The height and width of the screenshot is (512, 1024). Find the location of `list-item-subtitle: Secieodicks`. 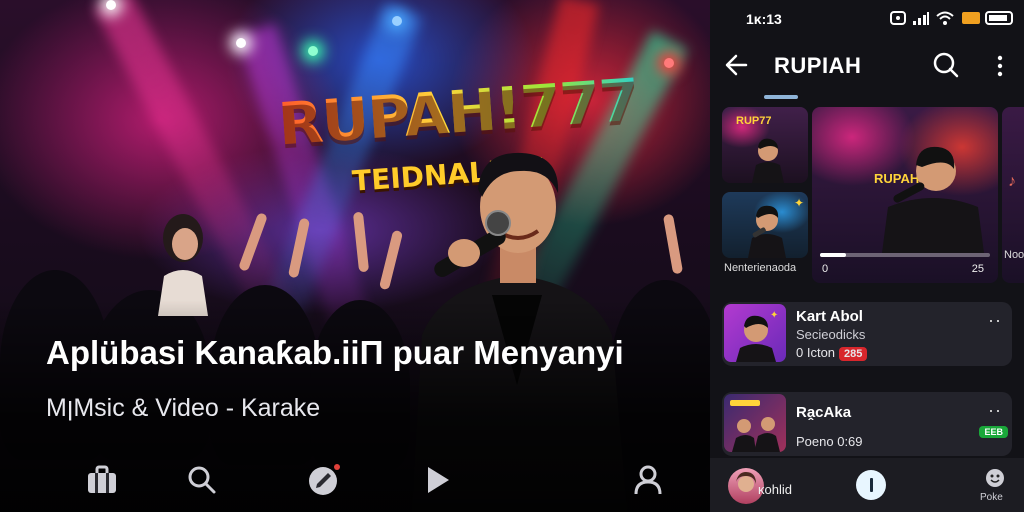

list-item-subtitle: Secieodicks is located at coordinates (831, 334).